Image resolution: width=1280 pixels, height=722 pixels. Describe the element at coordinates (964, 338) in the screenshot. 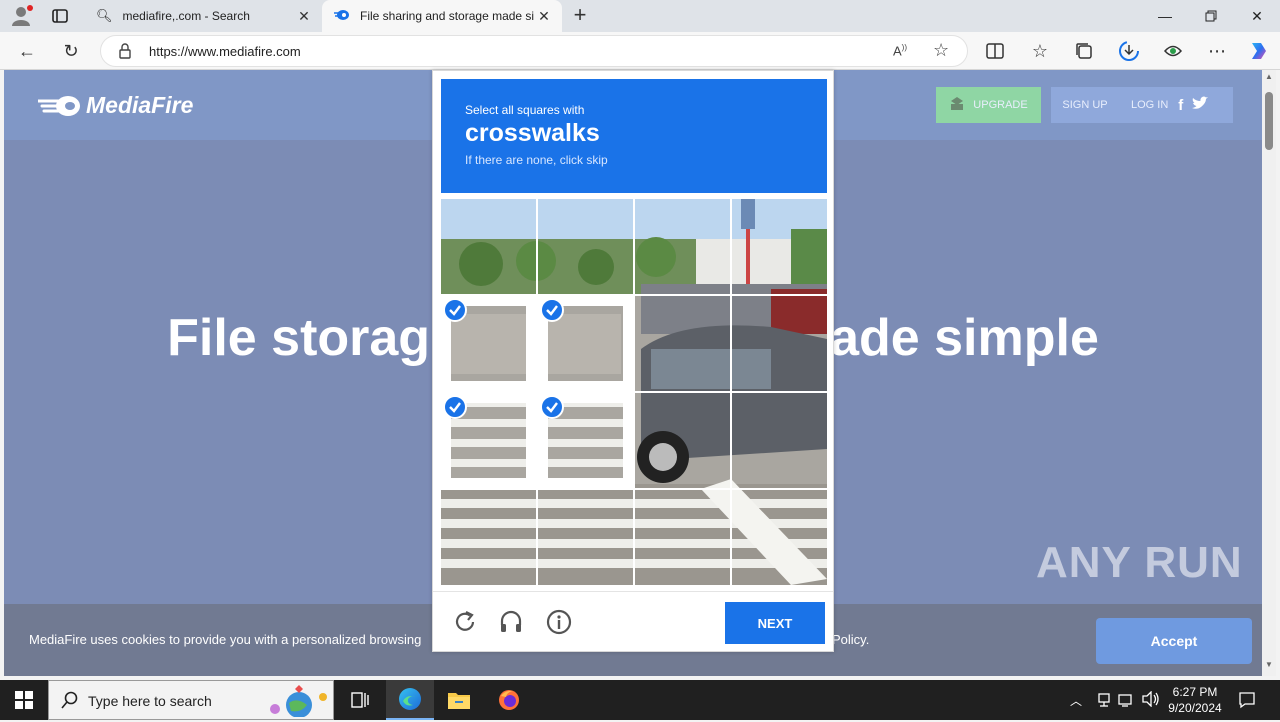

I see `hero-text-right: ade simple` at that location.